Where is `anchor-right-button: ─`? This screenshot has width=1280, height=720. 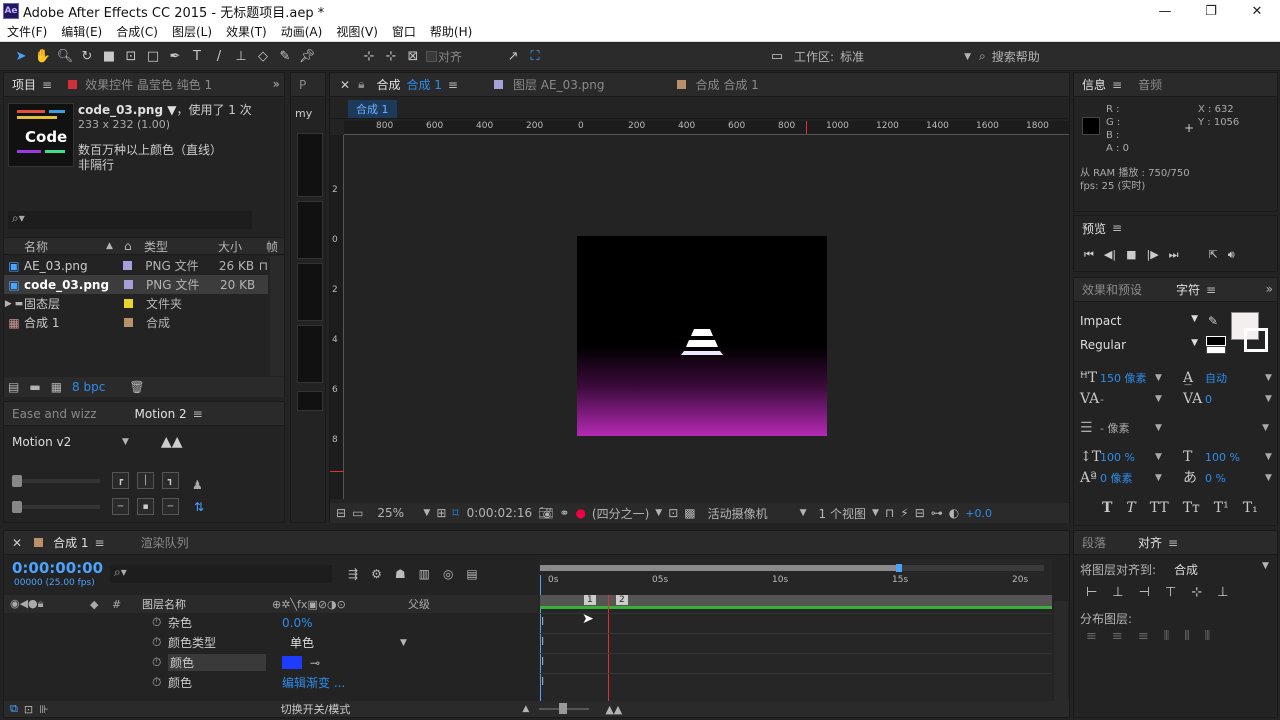
anchor-right-button: ─ is located at coordinates (170, 506).